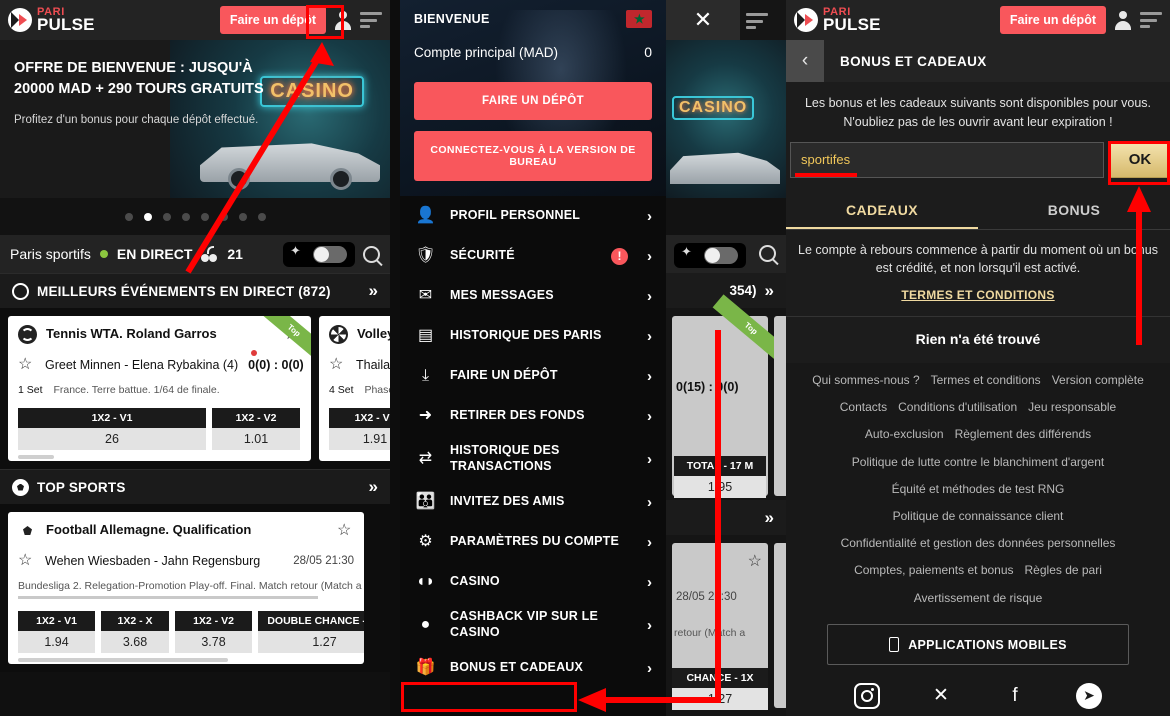 This screenshot has width=1170, height=716. What do you see at coordinates (1089, 695) in the screenshot?
I see `telegram-icon: ➤` at bounding box center [1089, 695].